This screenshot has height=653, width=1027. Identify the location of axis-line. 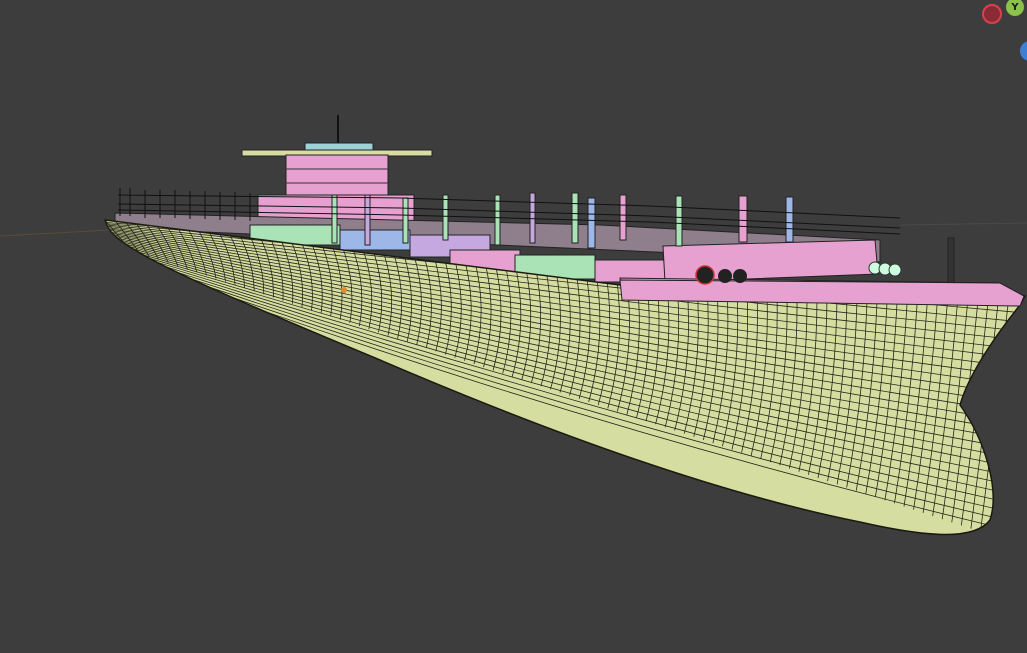
(55, 233).